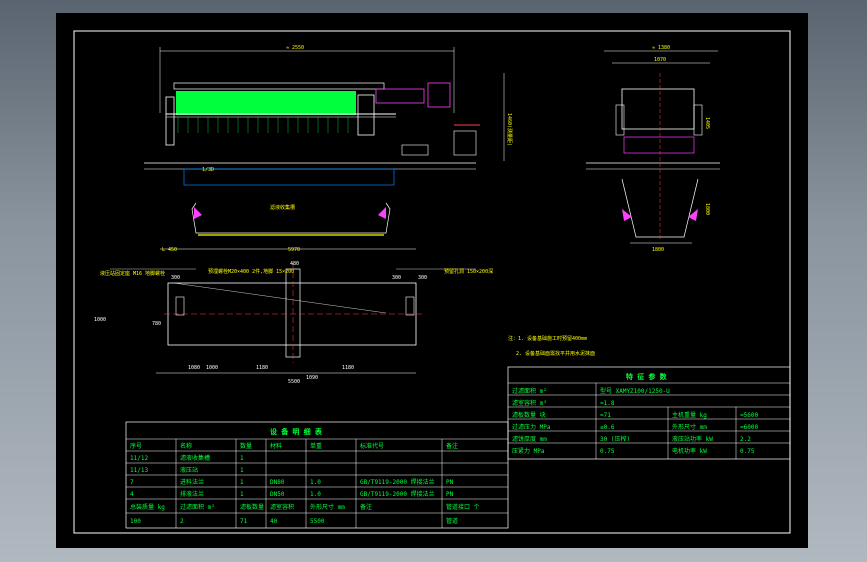 This screenshot has height=562, width=867. What do you see at coordinates (132, 273) in the screenshot?
I see `callout-plan-left: 液压站固定座 M16 地脚螺栓` at bounding box center [132, 273].